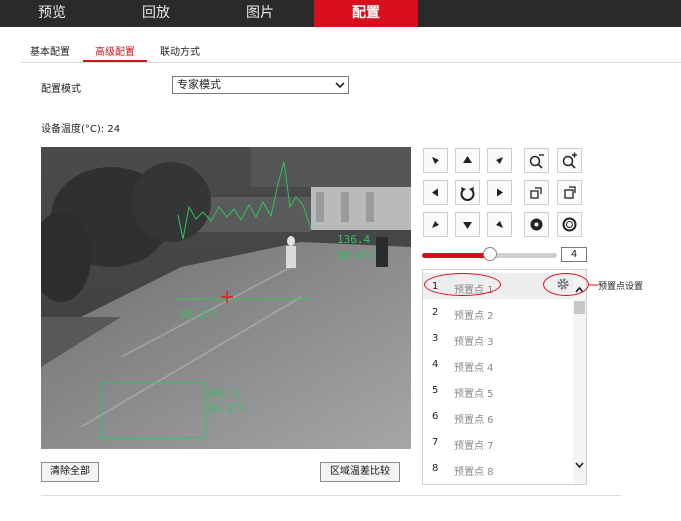 This screenshot has width=681, height=521. What do you see at coordinates (357, 255) in the screenshot?
I see `line-avg-temp: 30.4°C` at bounding box center [357, 255].